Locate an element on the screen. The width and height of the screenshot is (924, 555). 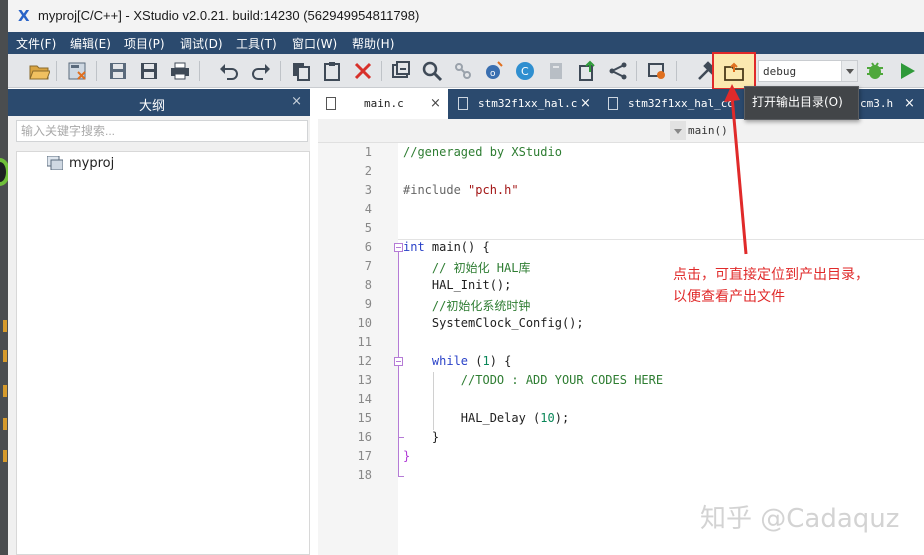
outline-search-field is located at coordinates (162, 131).